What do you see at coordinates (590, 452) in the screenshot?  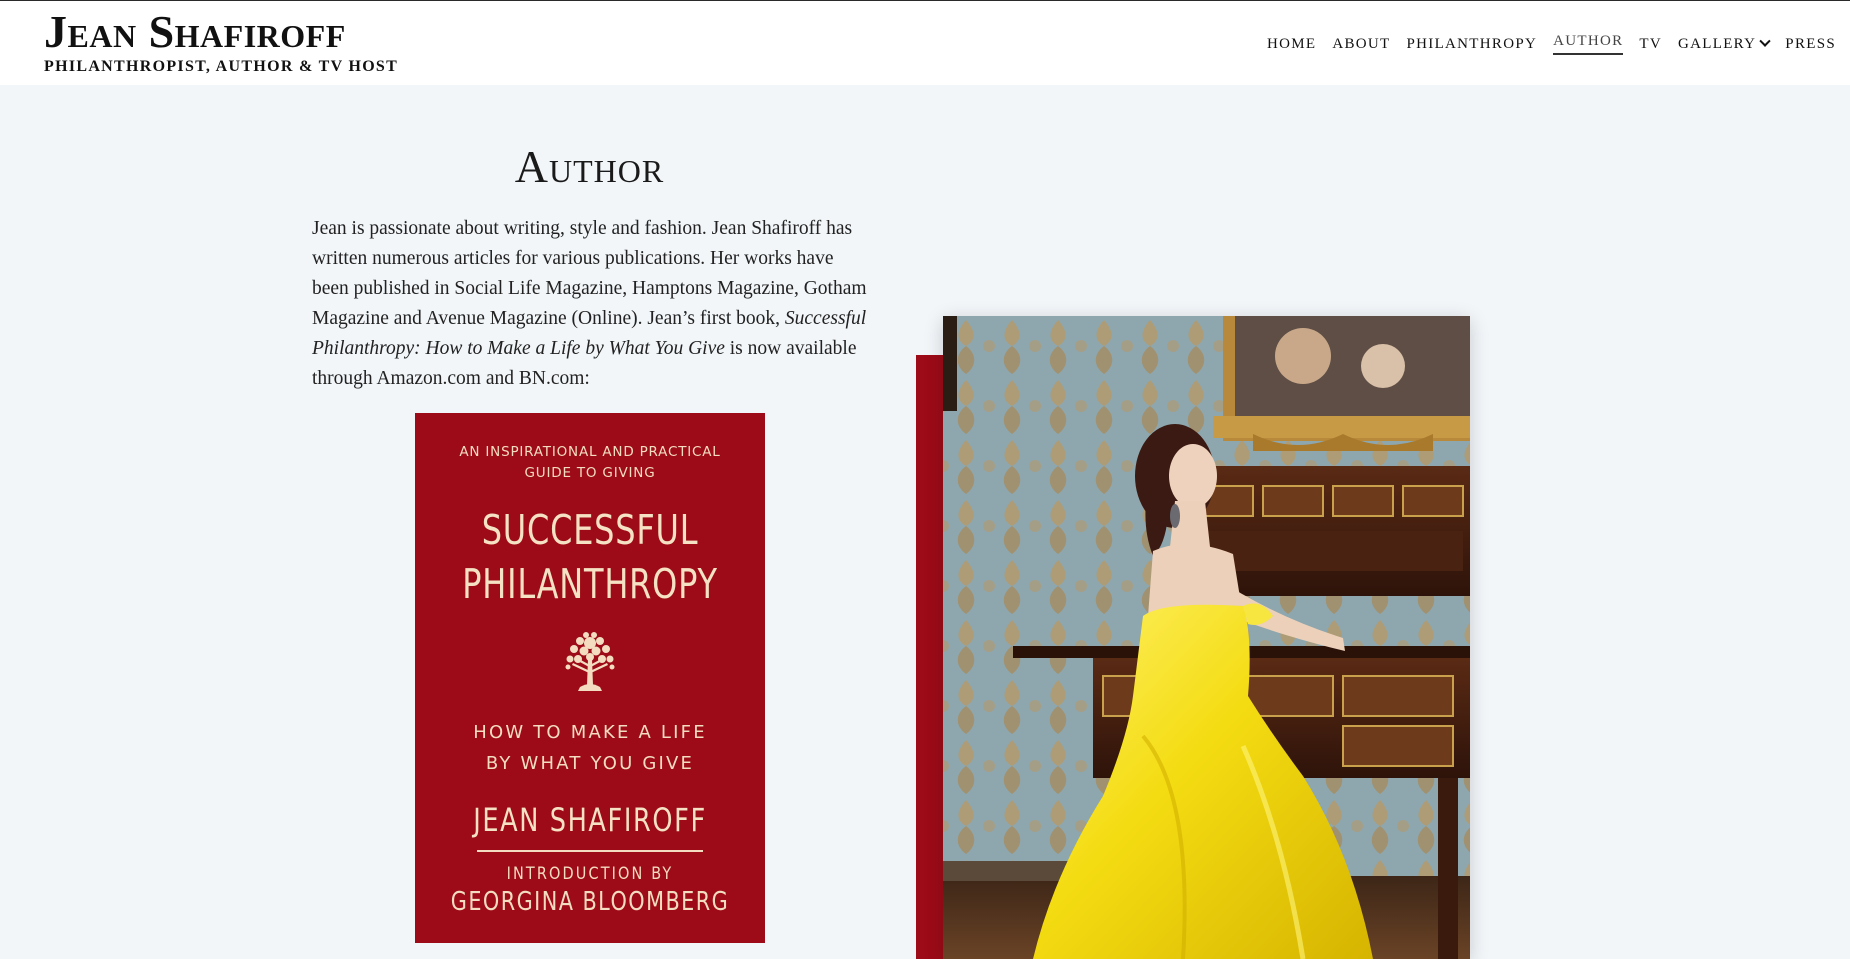 I see `book-kicker-line1: AN INSPIRATIONAL AND PRACTICAL` at bounding box center [590, 452].